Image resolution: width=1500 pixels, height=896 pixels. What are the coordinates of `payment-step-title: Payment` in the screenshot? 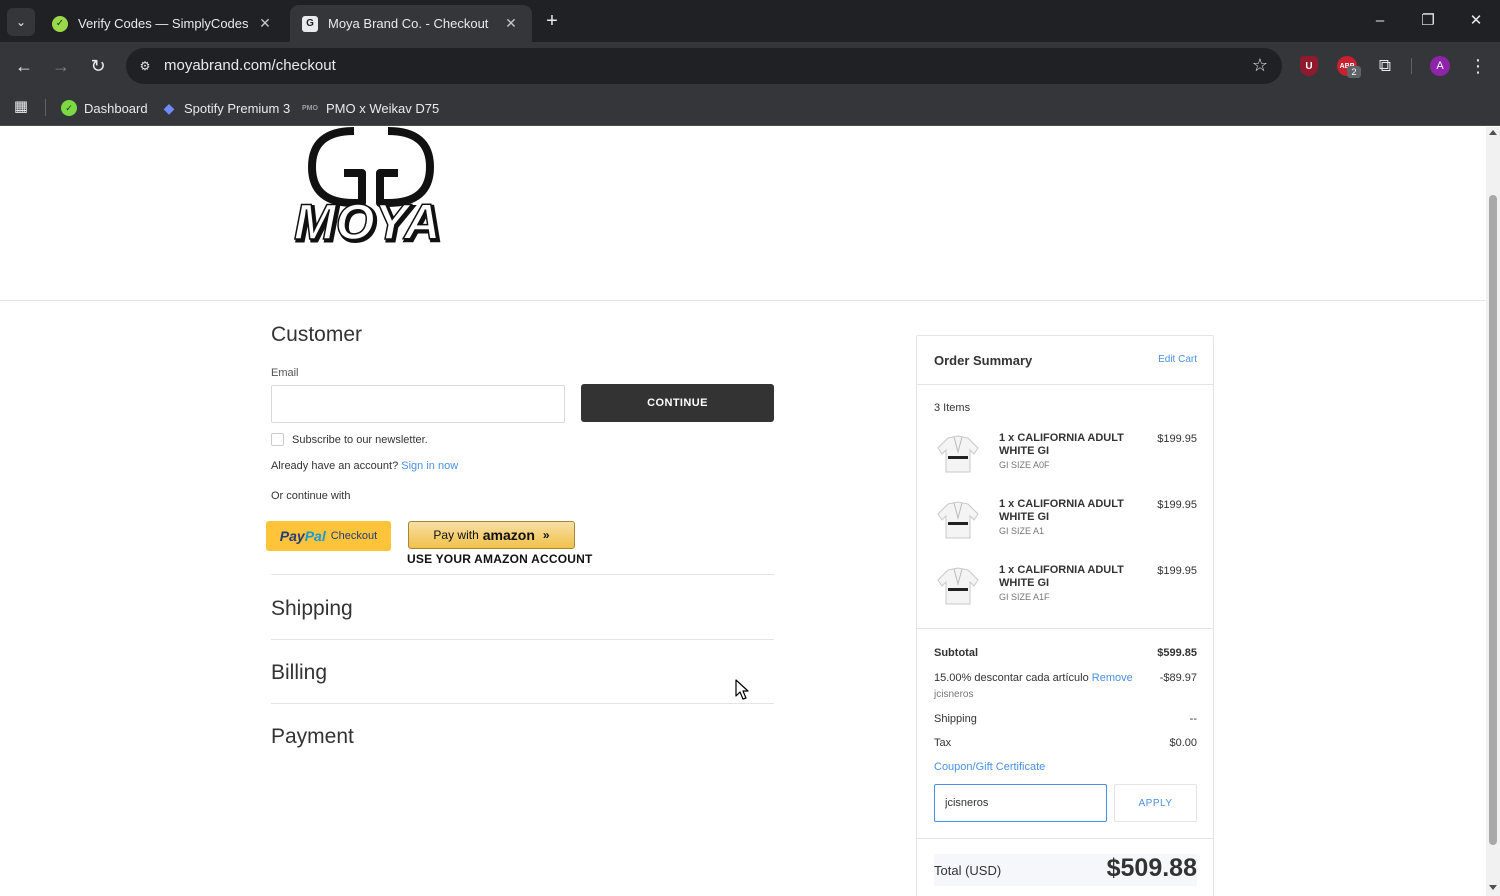 It's located at (312, 736).